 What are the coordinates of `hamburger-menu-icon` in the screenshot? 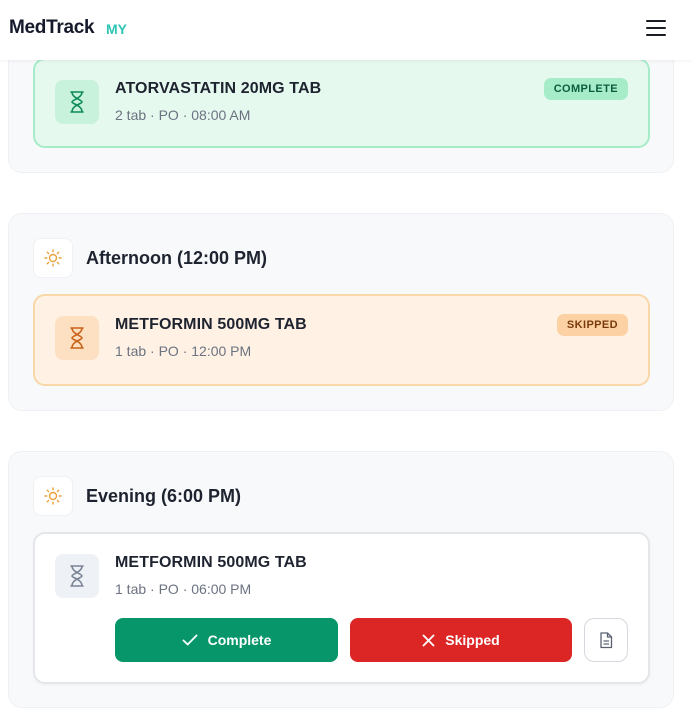 It's located at (656, 28).